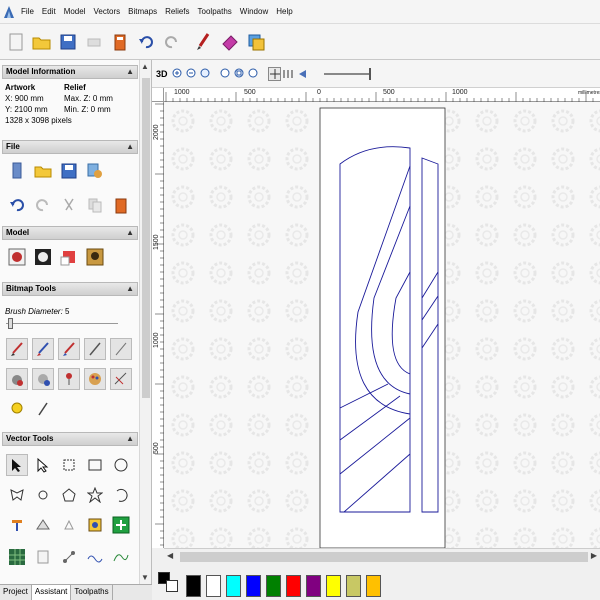  What do you see at coordinates (302, 74) in the screenshot?
I see `back-arrow-button` at bounding box center [302, 74].